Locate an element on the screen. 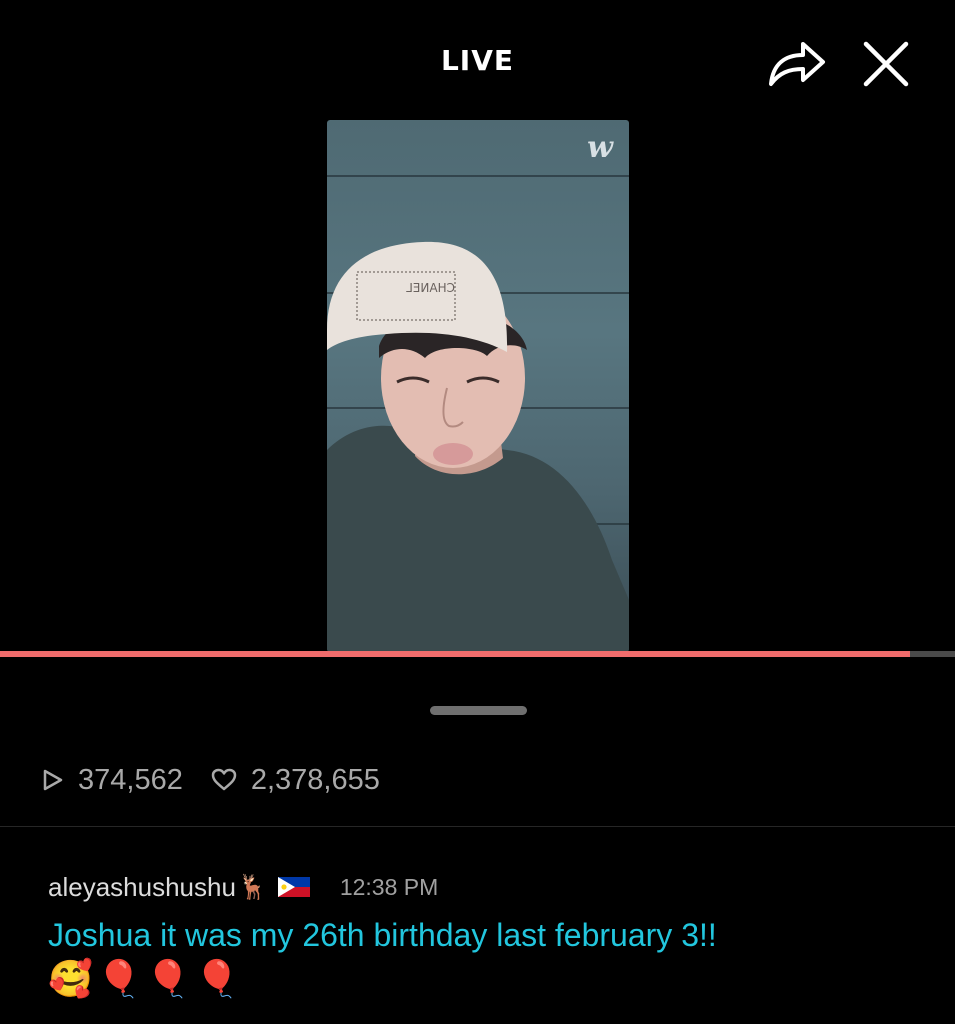 The image size is (955, 1024). watermark-logo: w is located at coordinates (600, 147).